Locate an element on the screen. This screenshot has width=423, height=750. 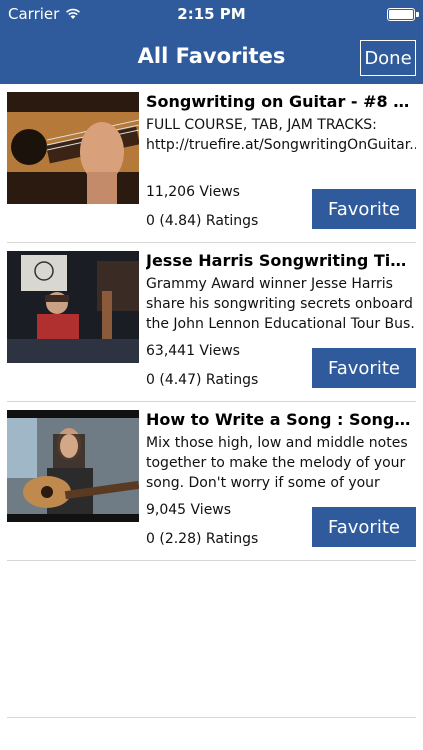
divider is located at coordinates (211, 717).